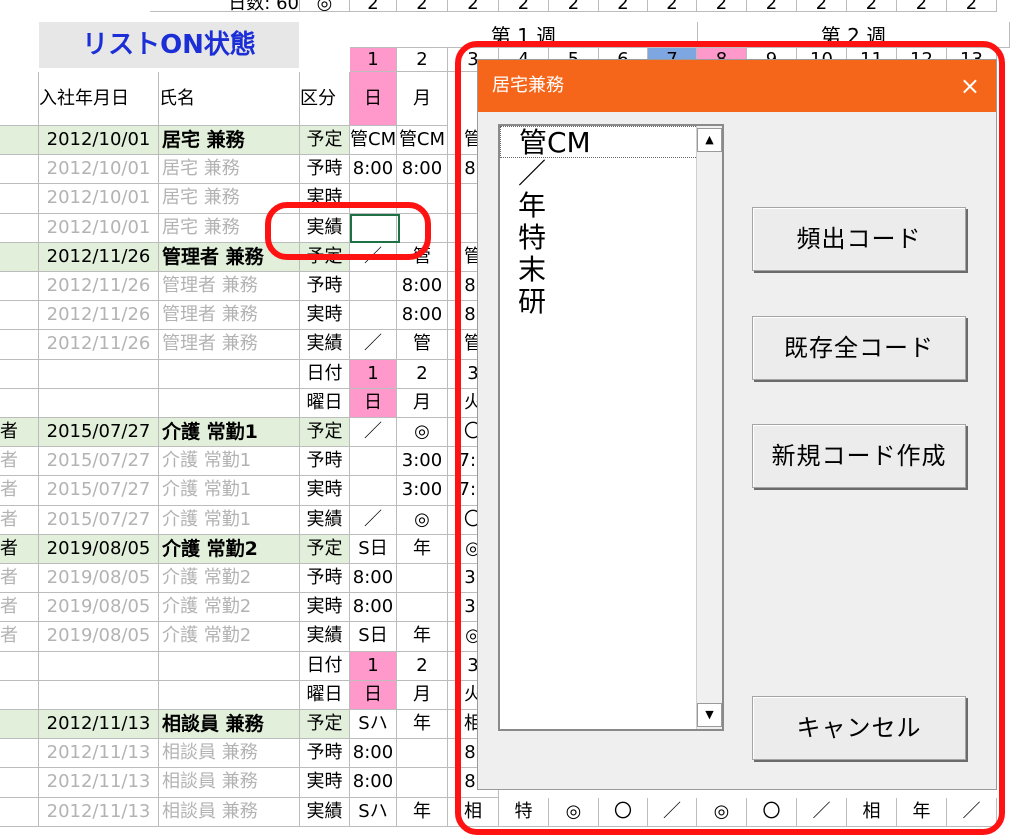 This screenshot has height=837, width=1010. I want to click on row-date: 2012/11/13, so click(99, 754).